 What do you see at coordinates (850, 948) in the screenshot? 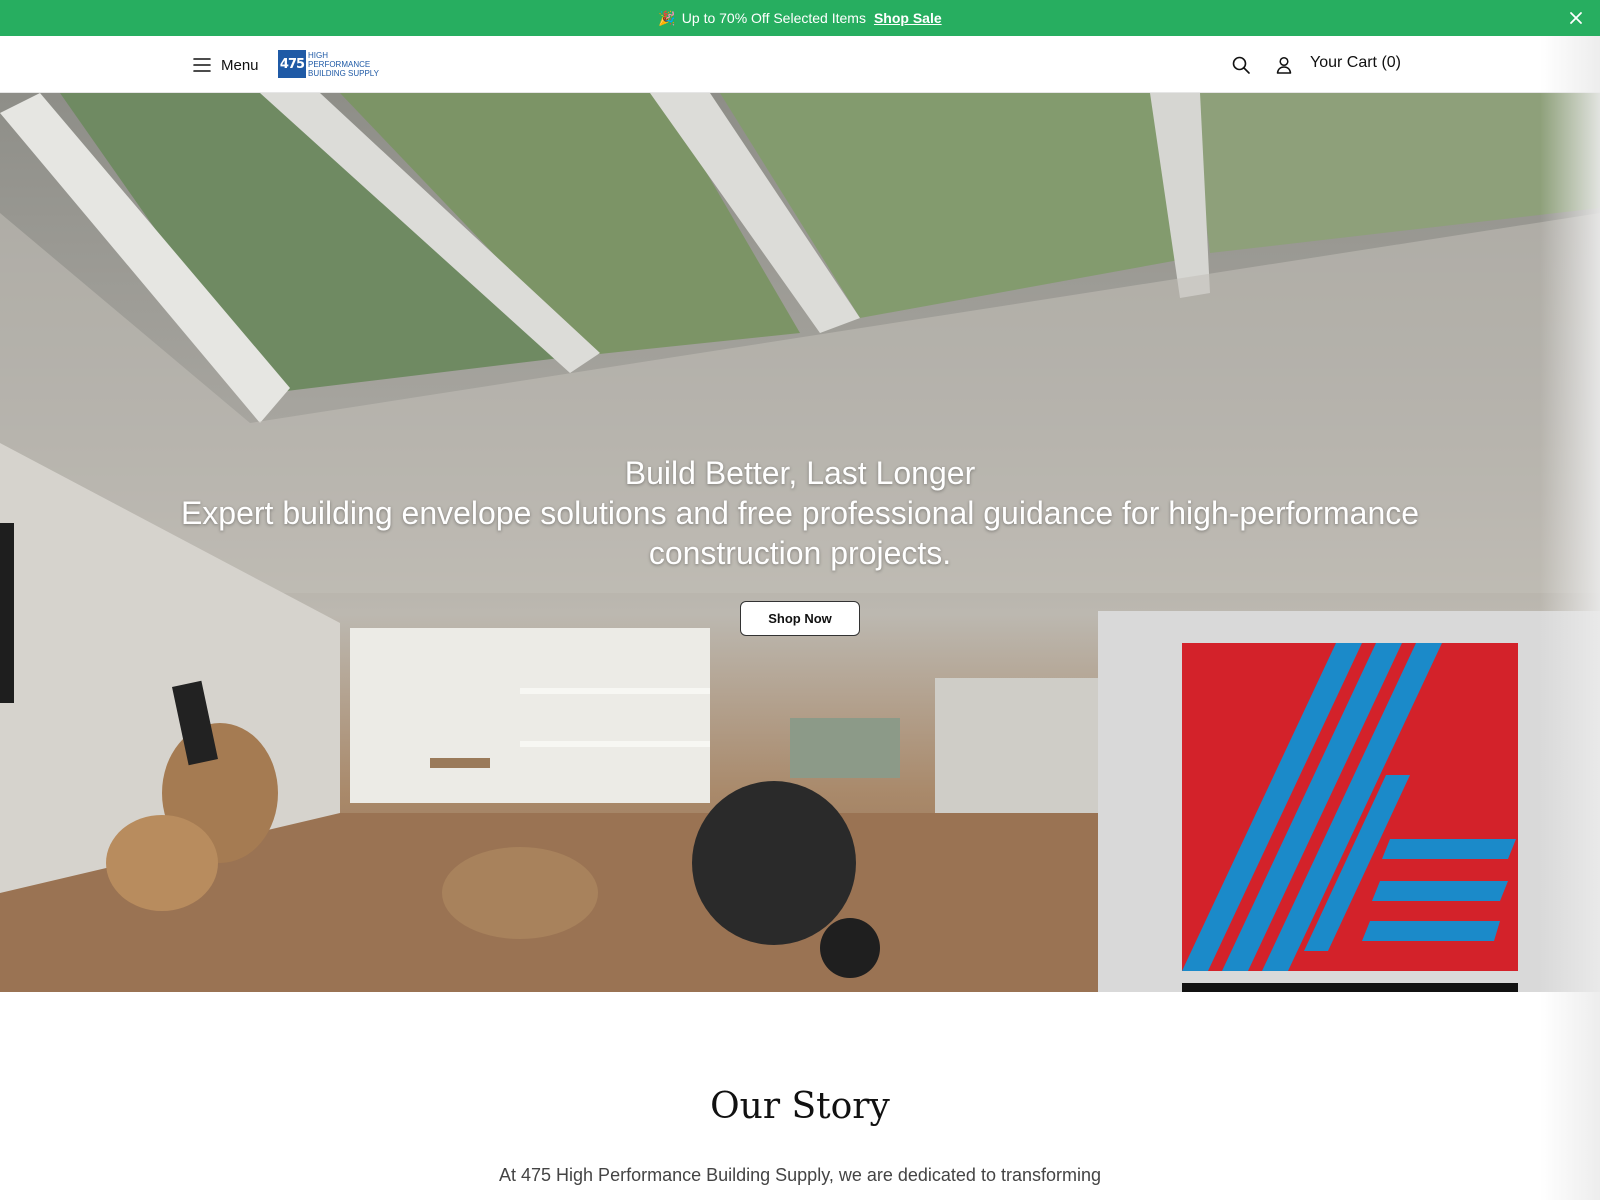
I see `exercise-ball-small` at bounding box center [850, 948].